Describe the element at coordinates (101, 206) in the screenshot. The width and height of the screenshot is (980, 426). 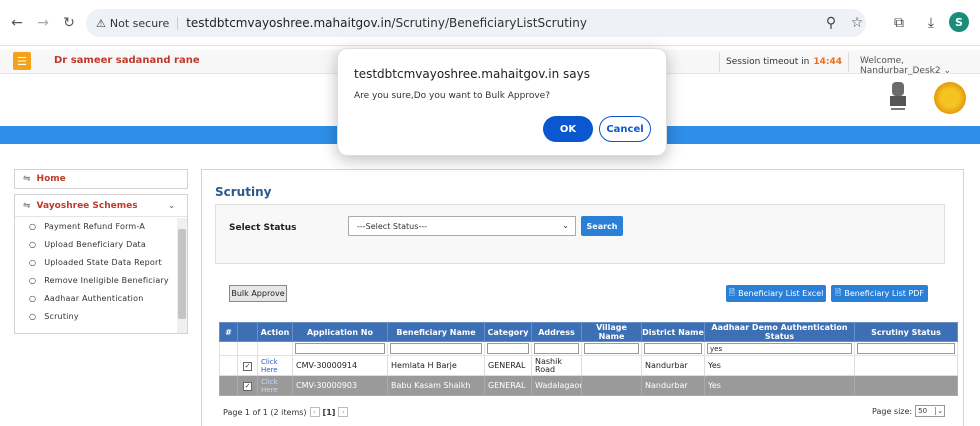
I see `sidebar-group-vayoshree: ⇋ Vayoshree Schemes ⌄` at that location.